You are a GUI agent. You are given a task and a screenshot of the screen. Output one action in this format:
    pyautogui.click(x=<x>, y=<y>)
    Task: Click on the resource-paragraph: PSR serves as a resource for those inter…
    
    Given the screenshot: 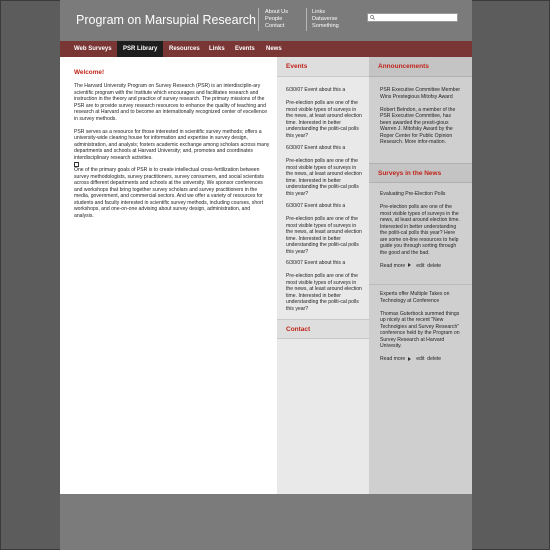 What is the action you would take?
    pyautogui.click(x=172, y=144)
    